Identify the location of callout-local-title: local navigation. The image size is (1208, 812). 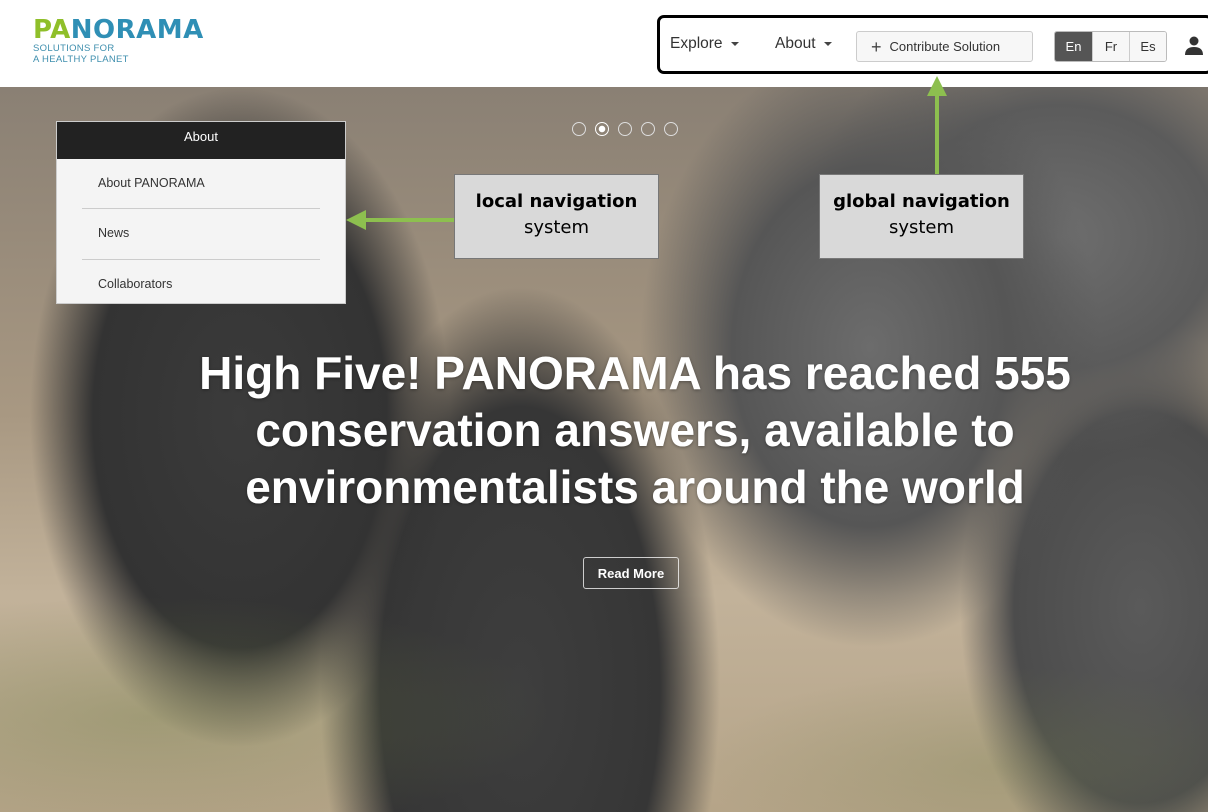
(556, 201).